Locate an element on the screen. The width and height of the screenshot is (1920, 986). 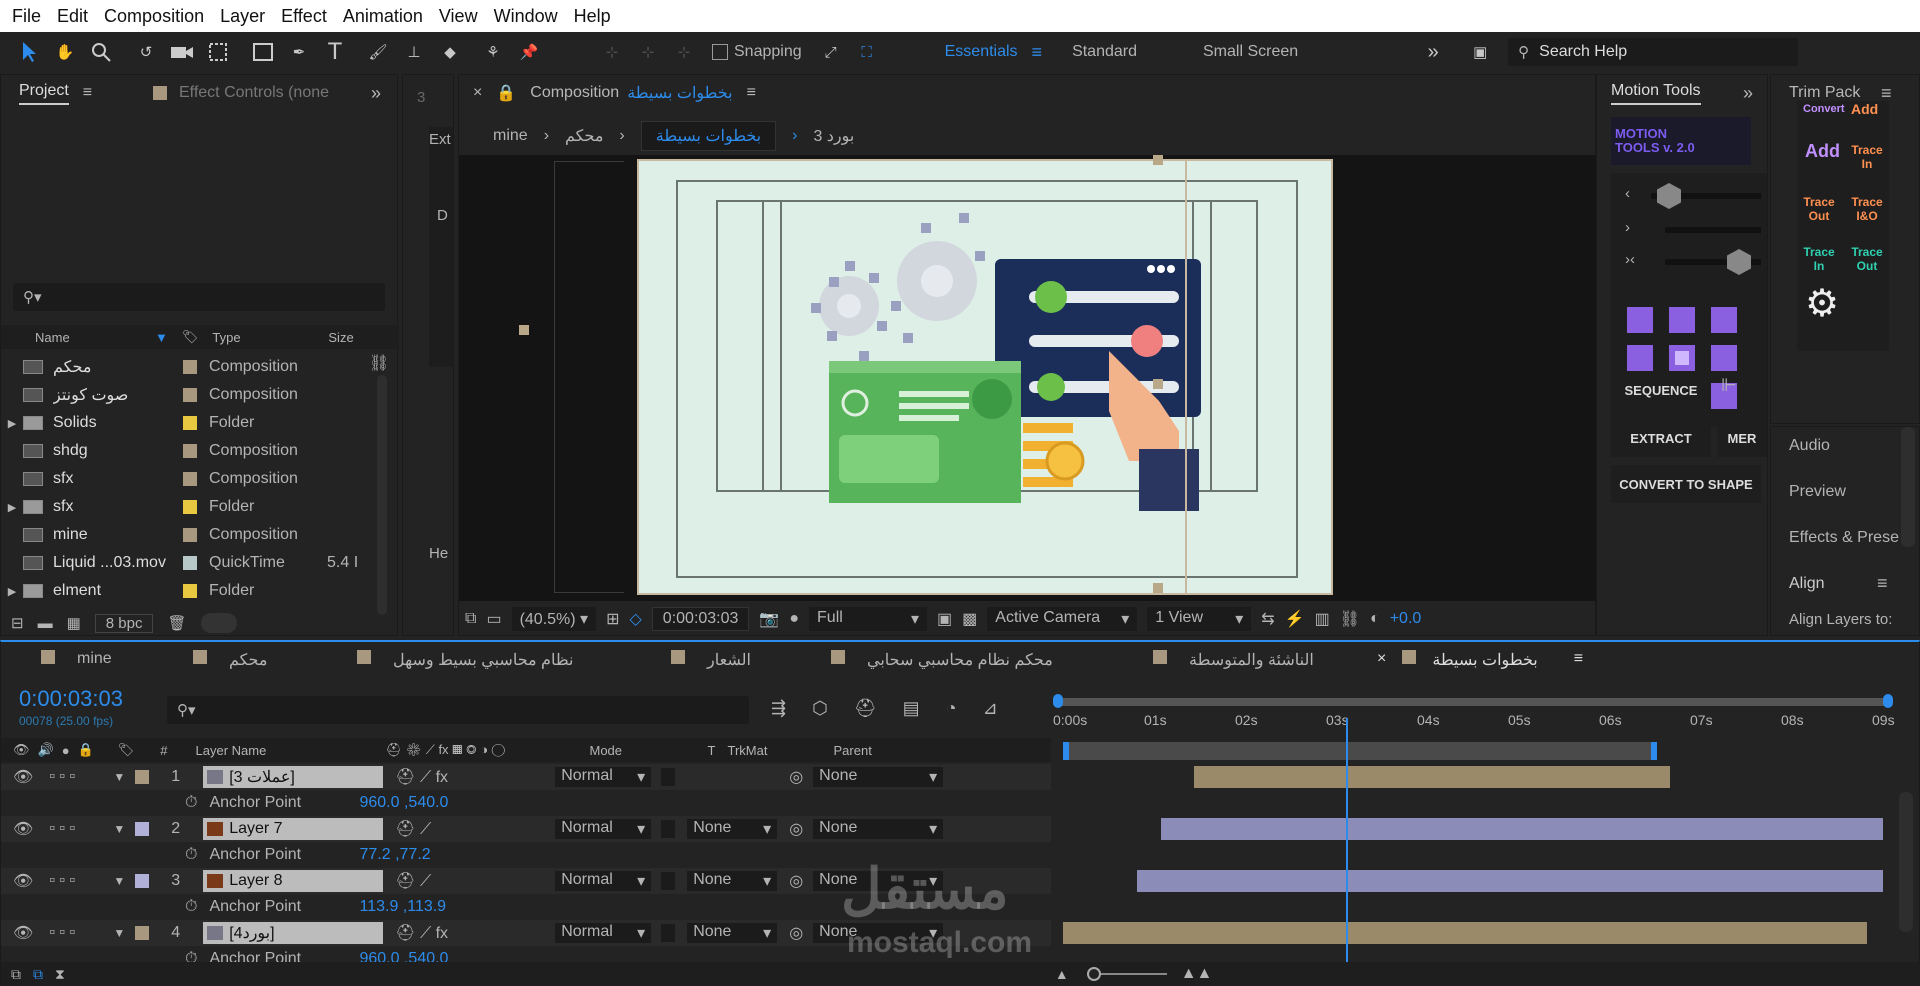
rectangle-tool-icon is located at coordinates (263, 52).